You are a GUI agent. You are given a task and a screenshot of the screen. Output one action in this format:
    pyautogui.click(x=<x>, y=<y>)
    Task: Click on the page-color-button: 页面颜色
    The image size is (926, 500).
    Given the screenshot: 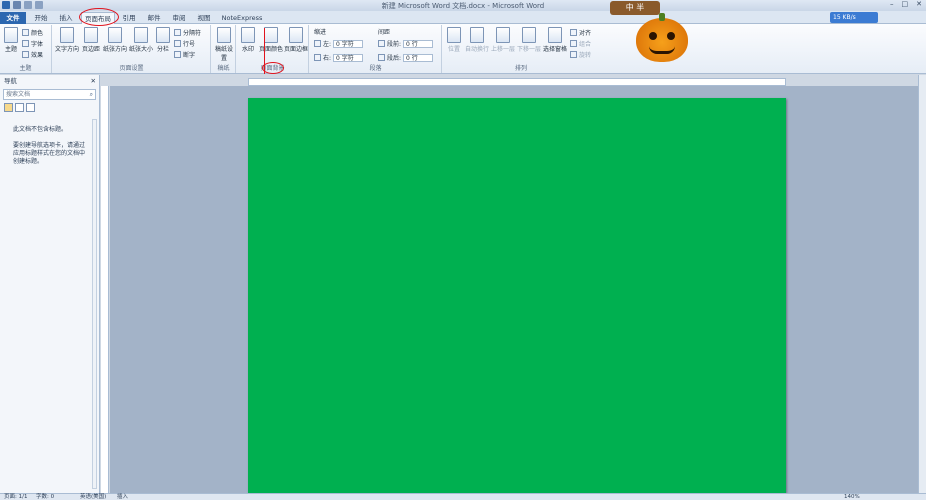 What is the action you would take?
    pyautogui.click(x=271, y=40)
    